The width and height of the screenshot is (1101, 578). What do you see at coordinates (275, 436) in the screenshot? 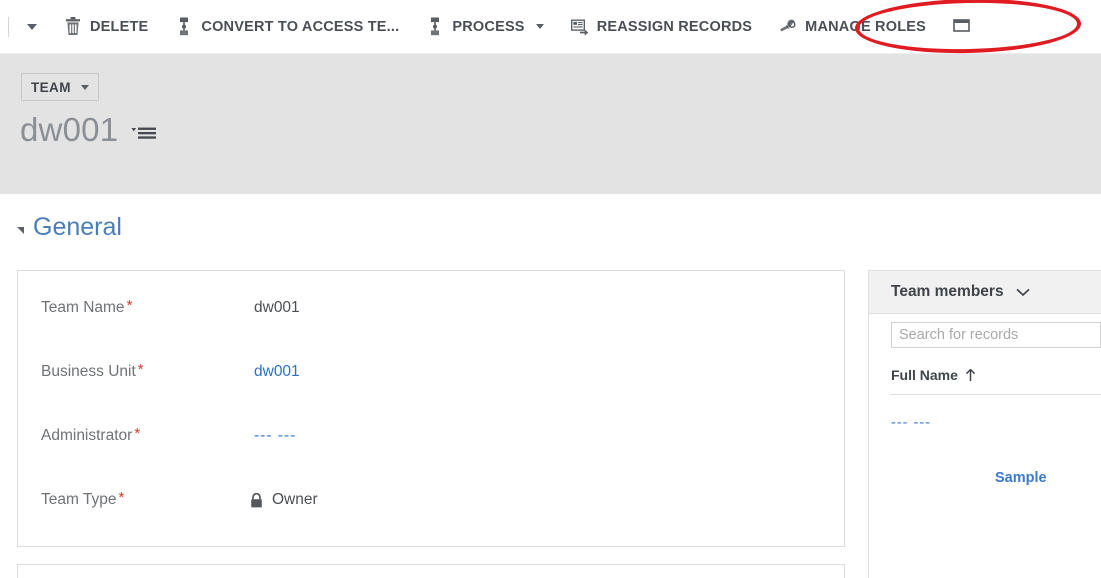
I see `field-value-administrator: --- ---` at bounding box center [275, 436].